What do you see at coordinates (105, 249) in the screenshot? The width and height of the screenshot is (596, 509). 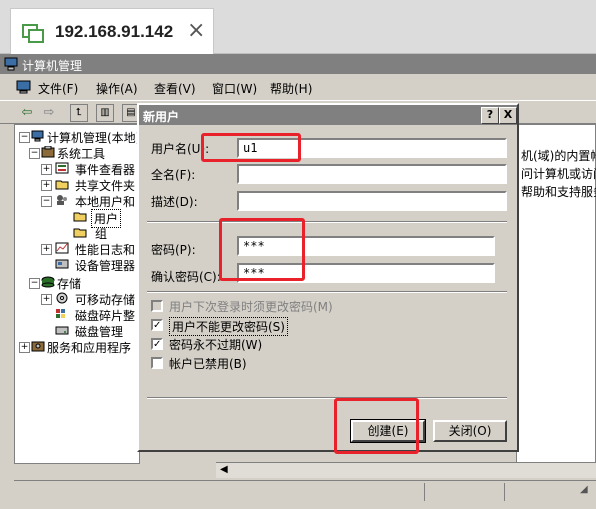 I see `tree-perf-logs: 性能日志和` at bounding box center [105, 249].